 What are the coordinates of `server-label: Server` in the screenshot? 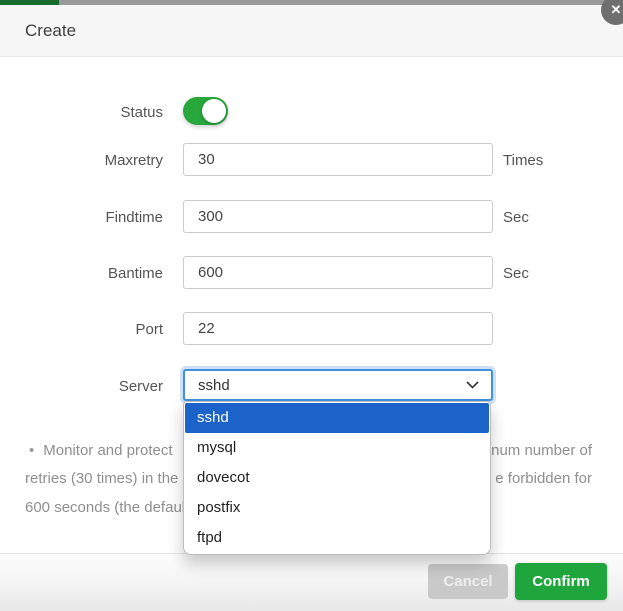 It's located at (140, 386).